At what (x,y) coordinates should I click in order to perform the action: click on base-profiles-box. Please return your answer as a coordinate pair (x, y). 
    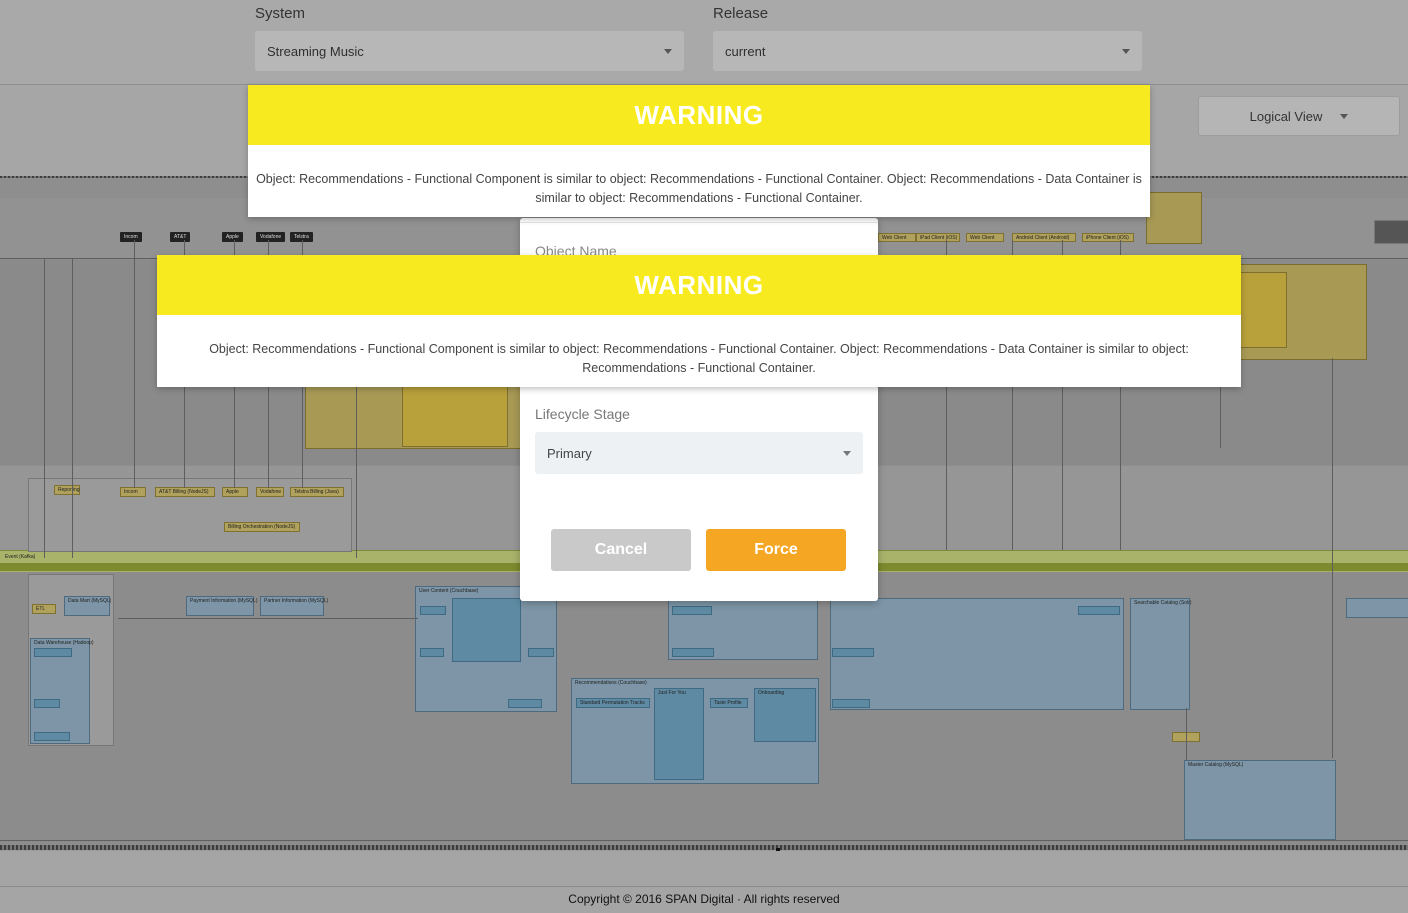
    Looking at the image, I should click on (52, 736).